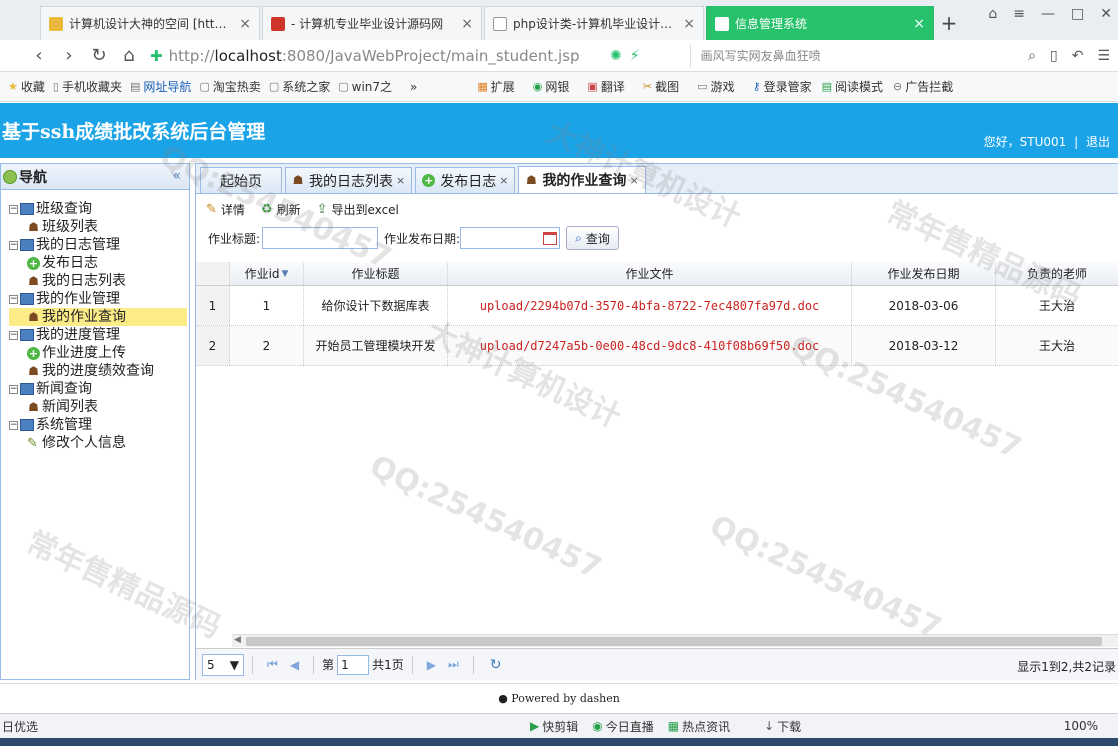  I want to click on scrollbar-thumb, so click(674, 641).